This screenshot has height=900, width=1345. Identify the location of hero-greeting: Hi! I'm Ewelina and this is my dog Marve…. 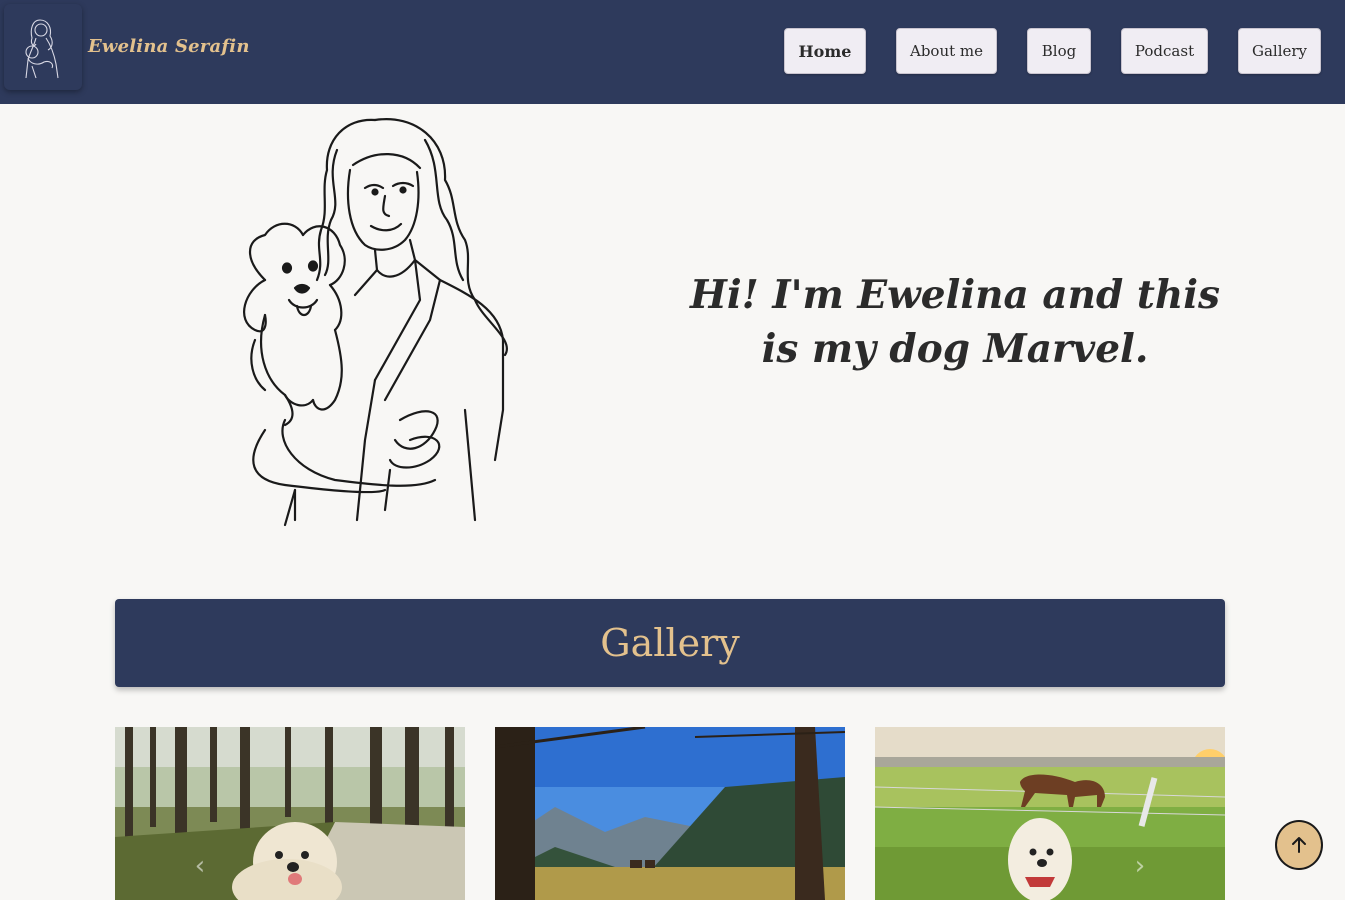
(955, 322).